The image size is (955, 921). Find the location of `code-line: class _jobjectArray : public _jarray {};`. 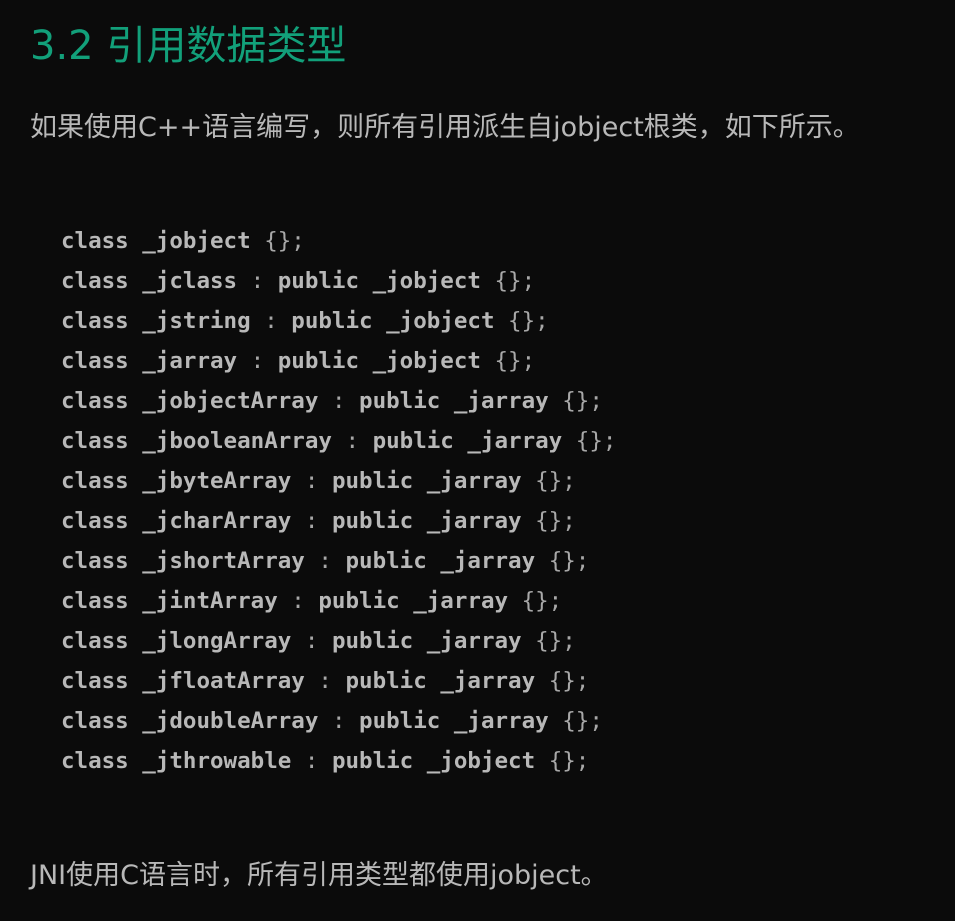

code-line: class _jobjectArray : public _jarray {}; is located at coordinates (338, 401).